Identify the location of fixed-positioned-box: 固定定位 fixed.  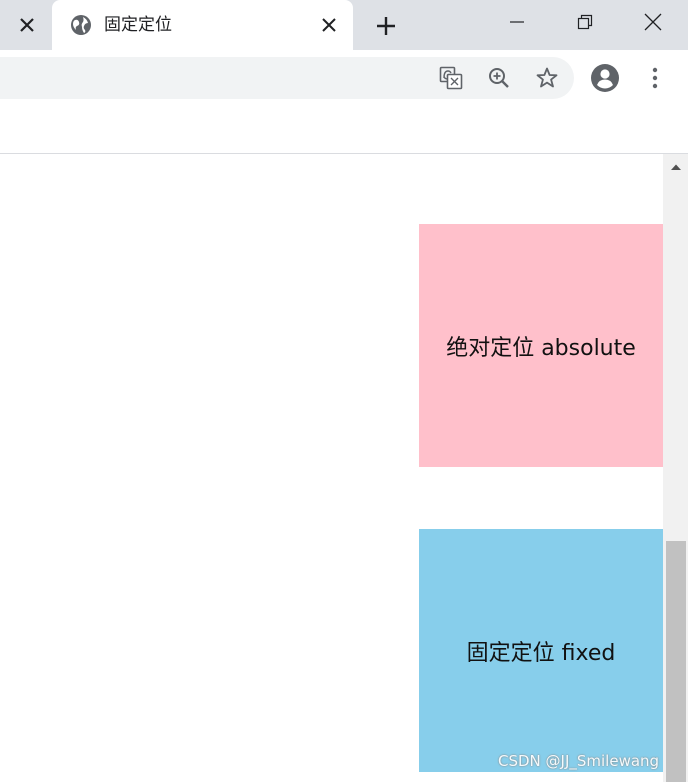
(541, 650).